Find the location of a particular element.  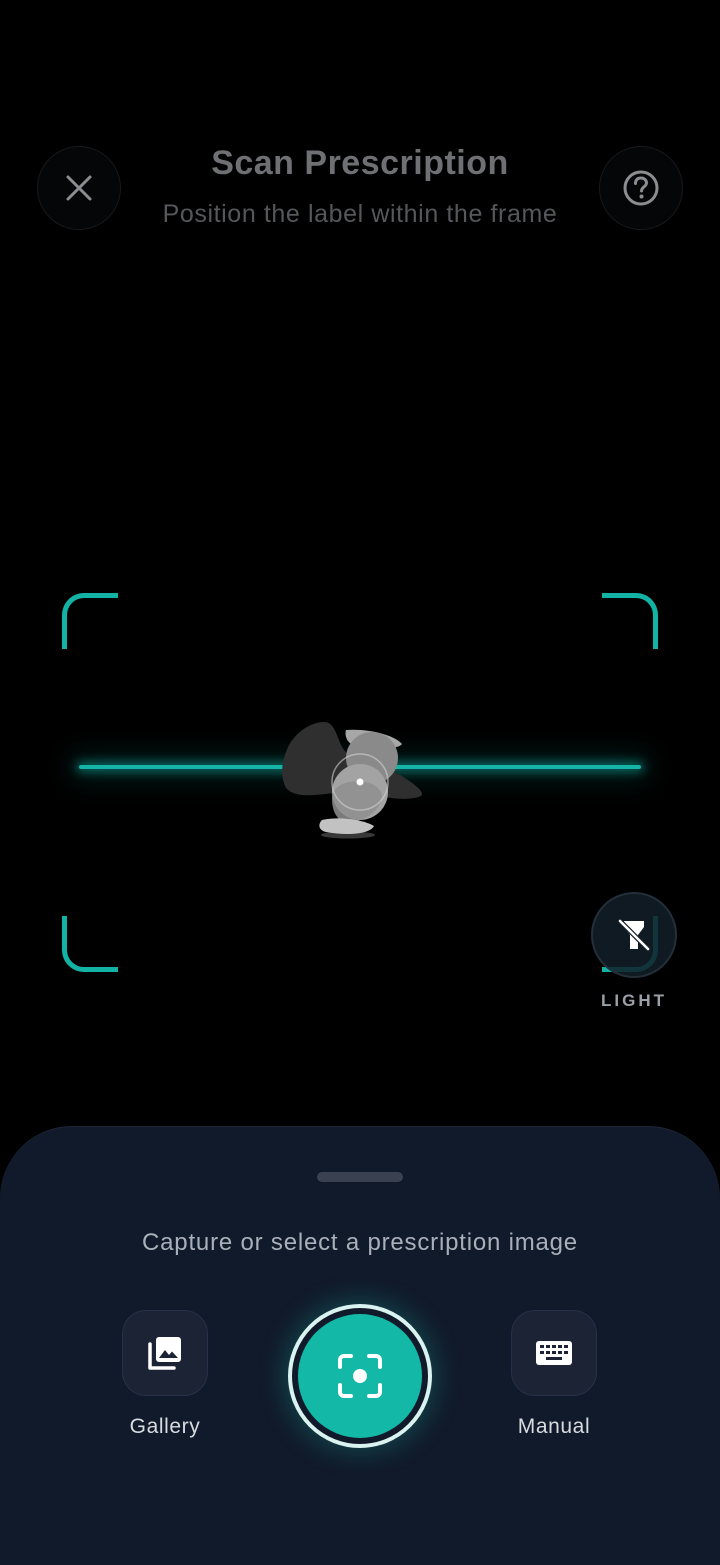

flashlight-off-icon is located at coordinates (634, 935).